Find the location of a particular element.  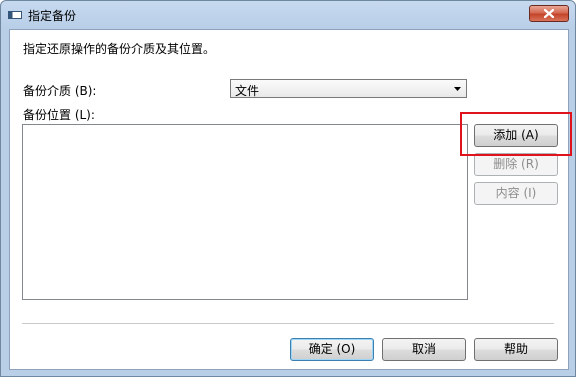

backup-media-dropdown: 文件 is located at coordinates (348, 88).